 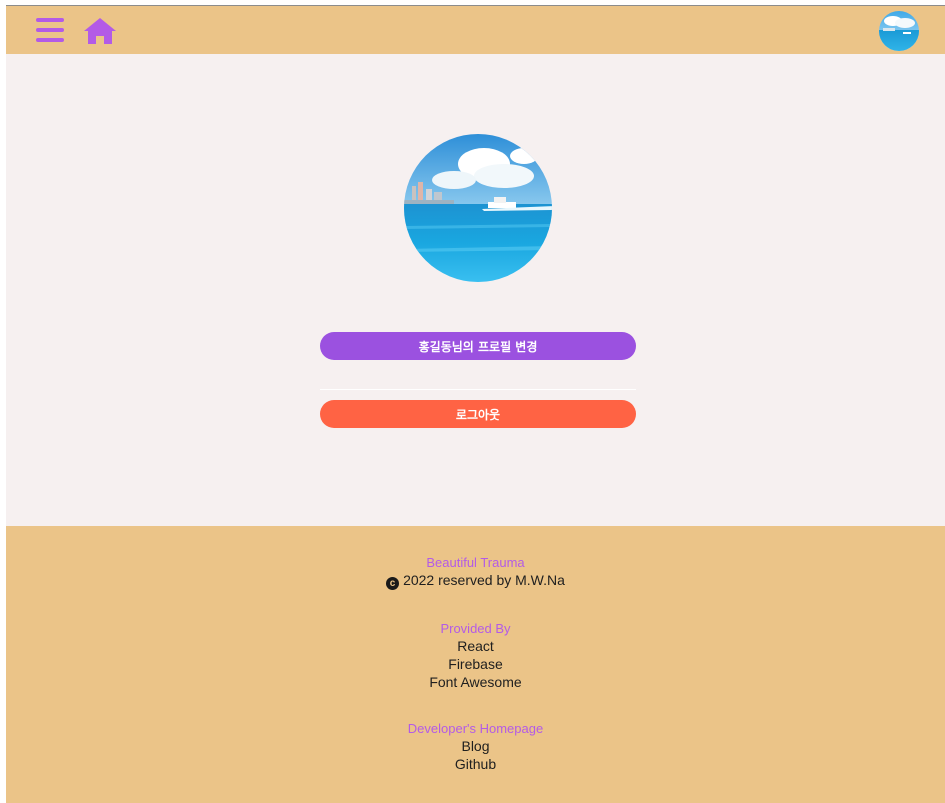 I want to click on footer-link-react: React, so click(x=475, y=646).